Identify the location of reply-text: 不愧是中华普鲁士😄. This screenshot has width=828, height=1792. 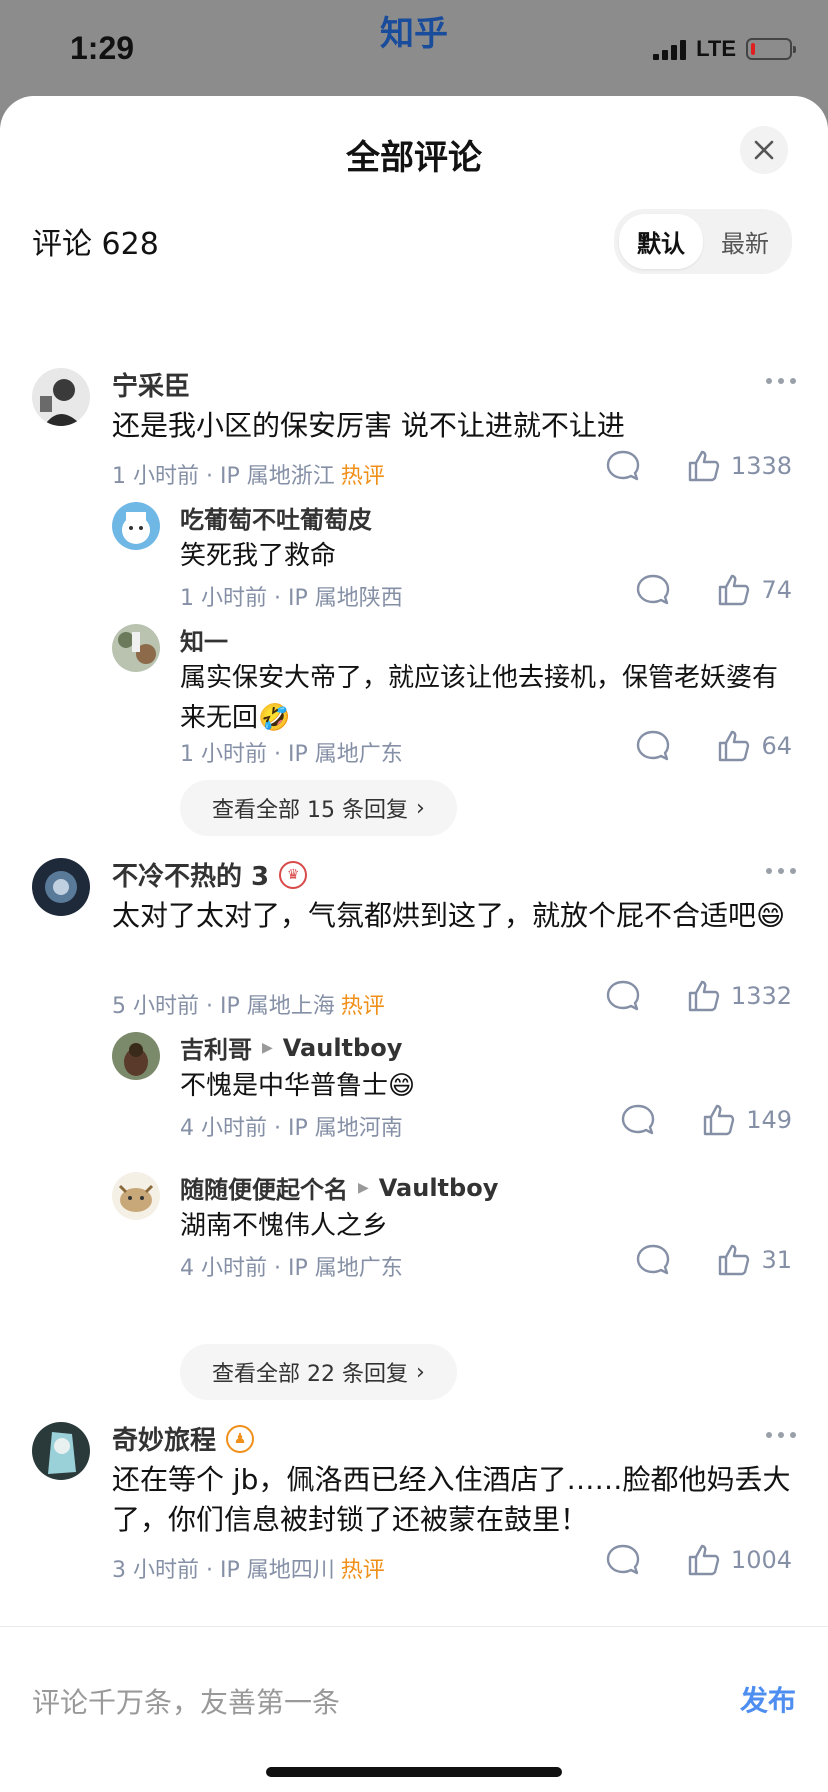
(298, 1086).